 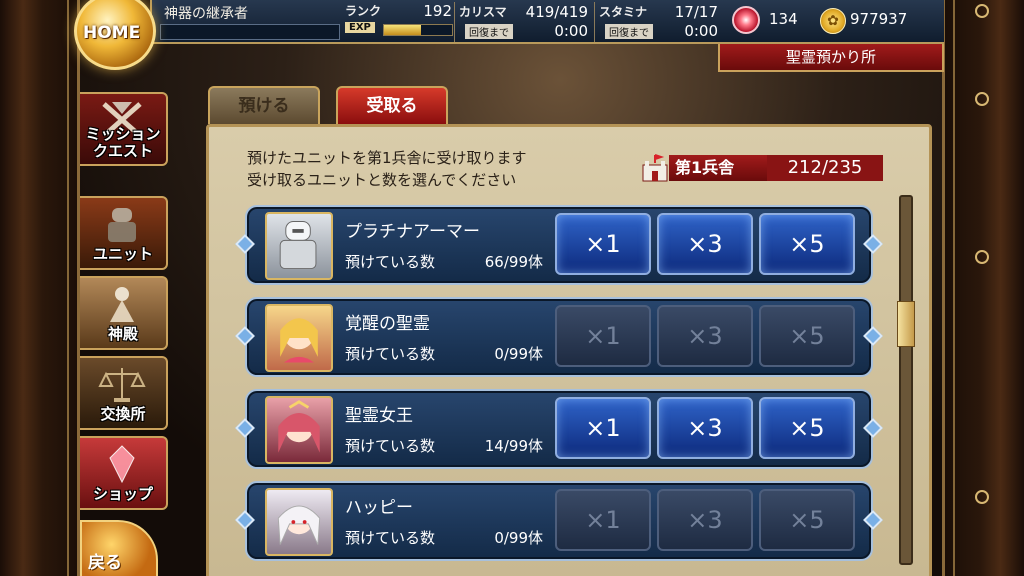 I want to click on charisma-recover-time: 0:00, so click(x=571, y=31).